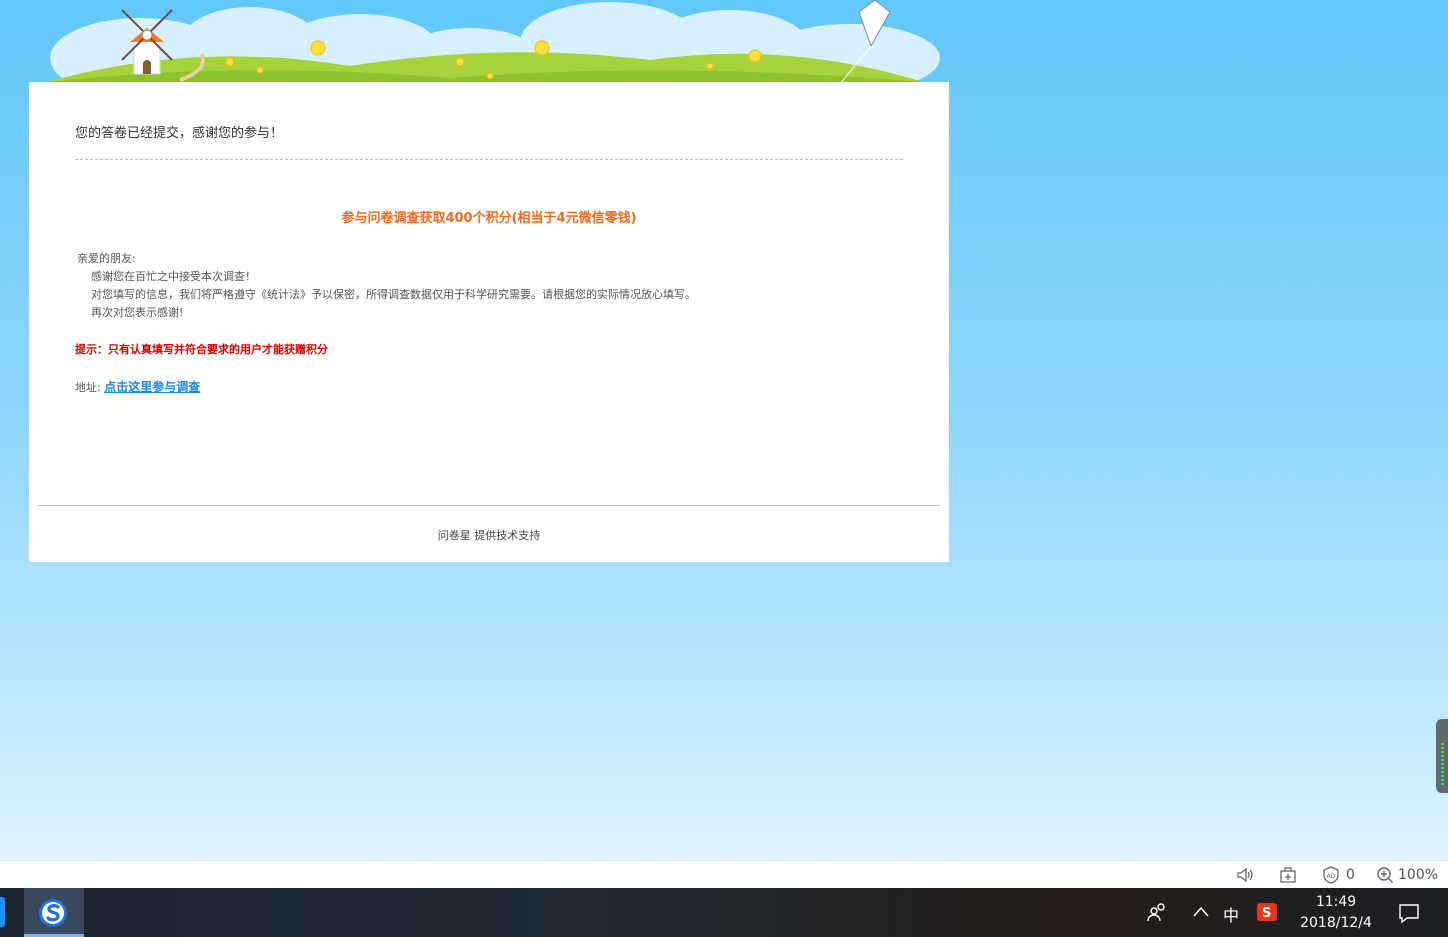  Describe the element at coordinates (489, 218) in the screenshot. I see `reward-headline: 参与问卷调查获取400个积分(相当于4元微信零钱)` at that location.